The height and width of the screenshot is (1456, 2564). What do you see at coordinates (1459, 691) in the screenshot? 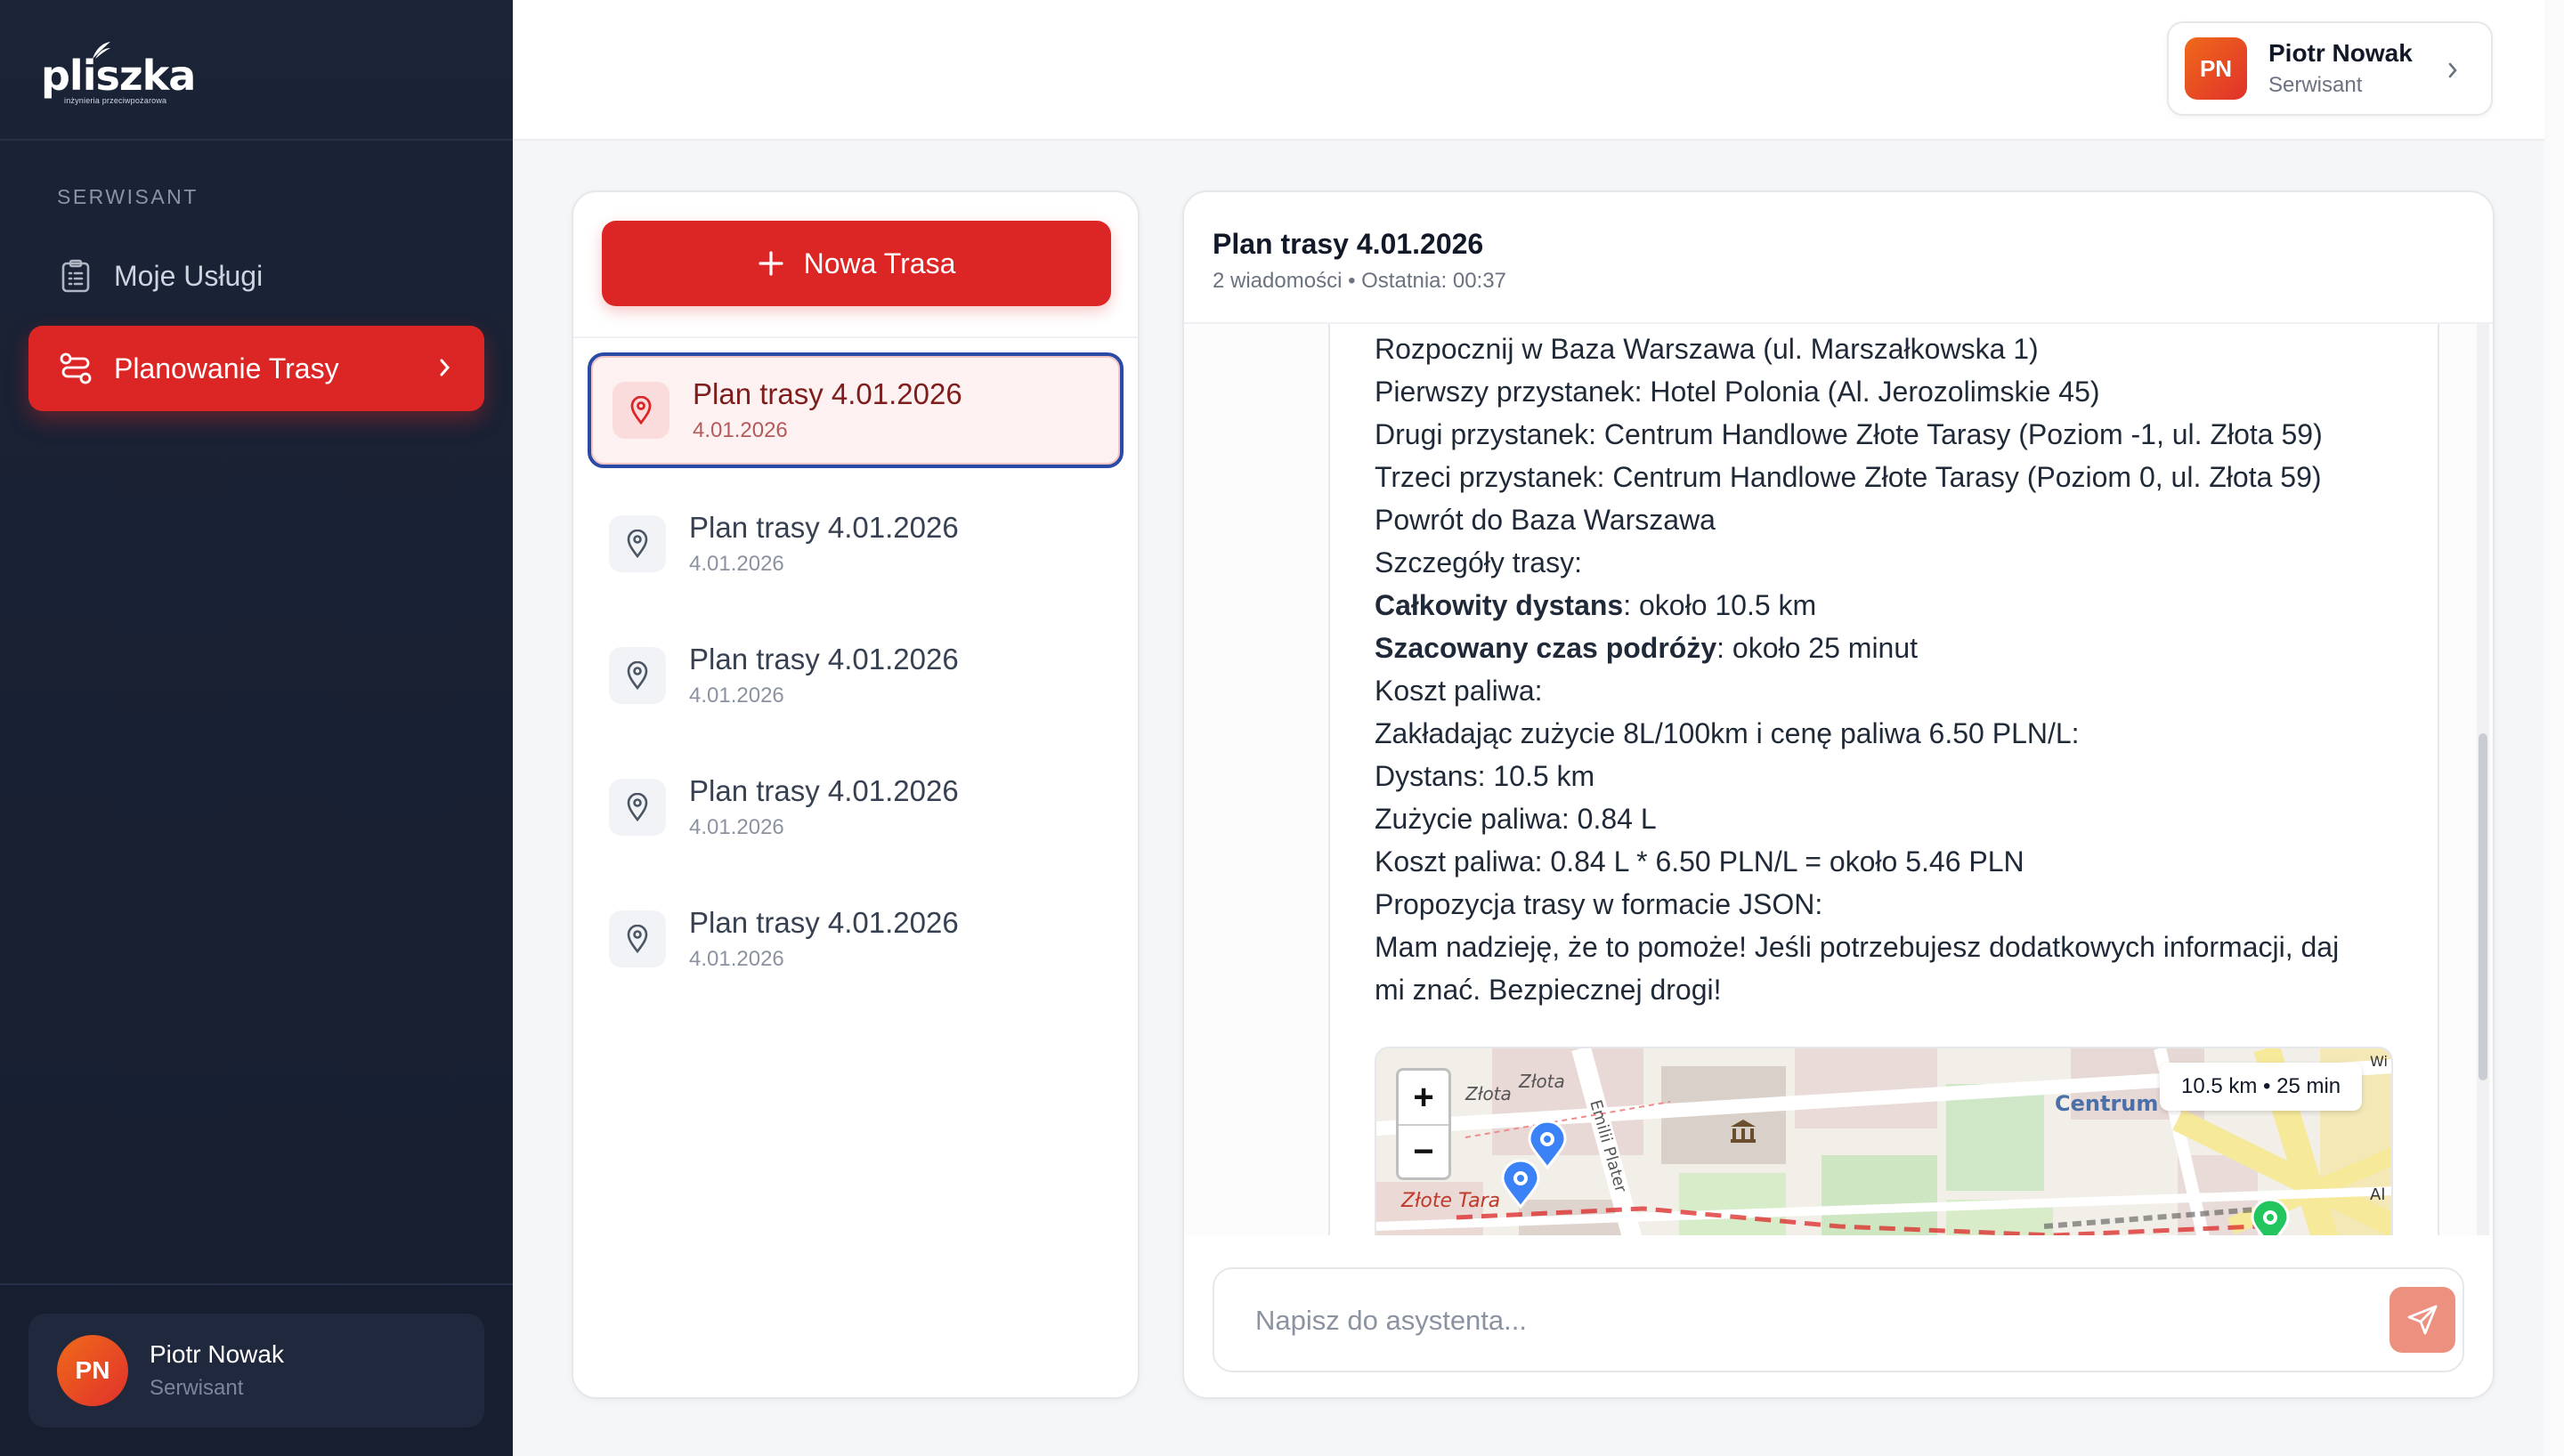
I see `message-line-text: Koszt paliwa:` at bounding box center [1459, 691].